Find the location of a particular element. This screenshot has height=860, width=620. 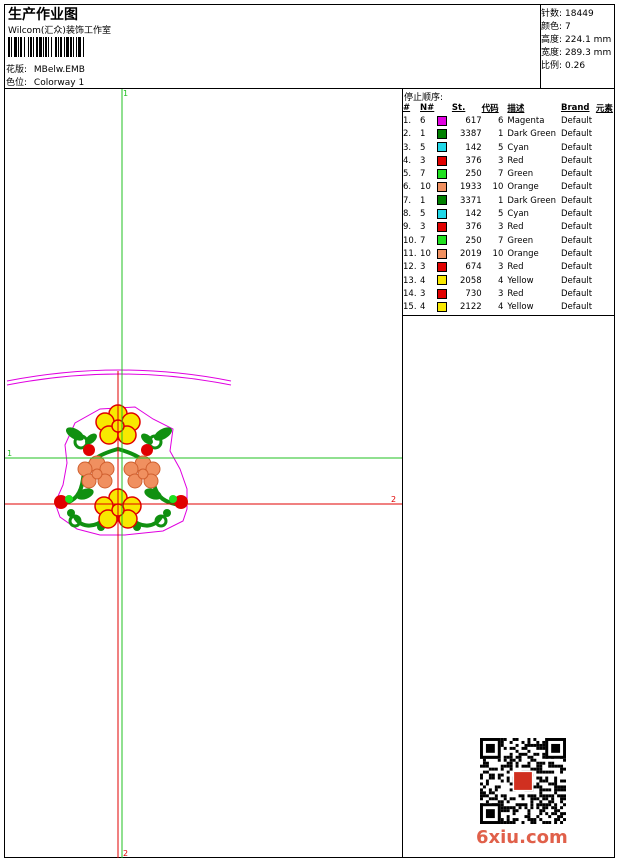

colorway-row: 色位: Colorway 1 is located at coordinates (45, 81).